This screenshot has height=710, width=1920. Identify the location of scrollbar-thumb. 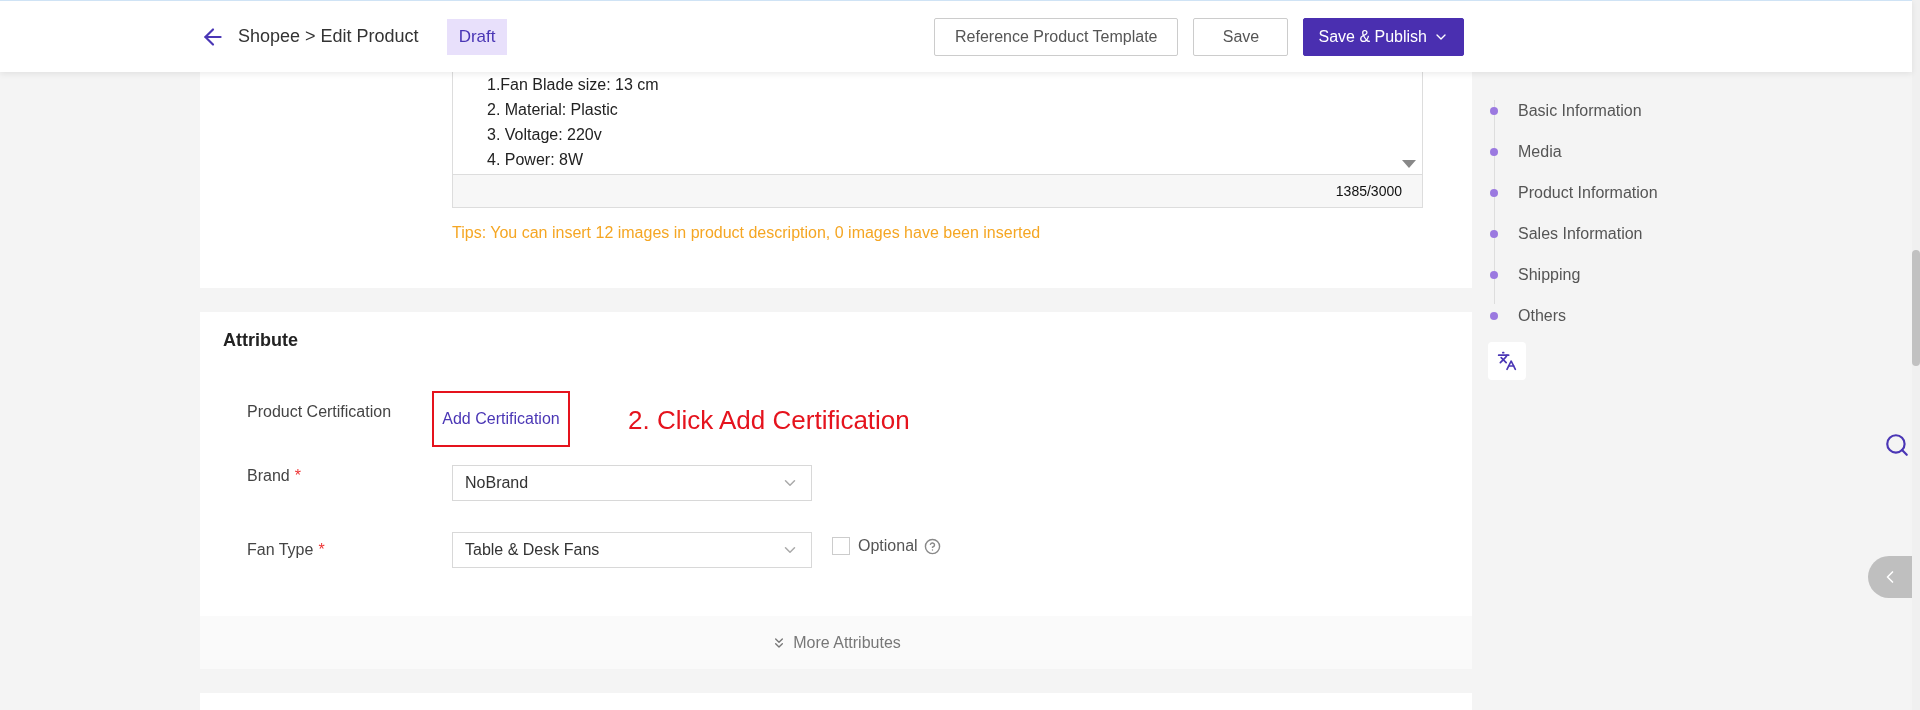
(1916, 308).